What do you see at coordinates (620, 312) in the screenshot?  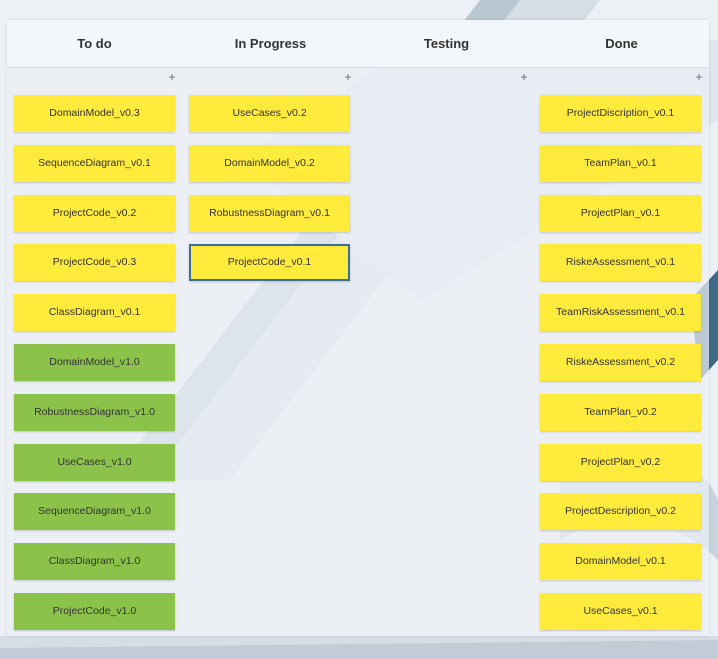 I see `task-card: TeamRiskAssessment_v0.1` at bounding box center [620, 312].